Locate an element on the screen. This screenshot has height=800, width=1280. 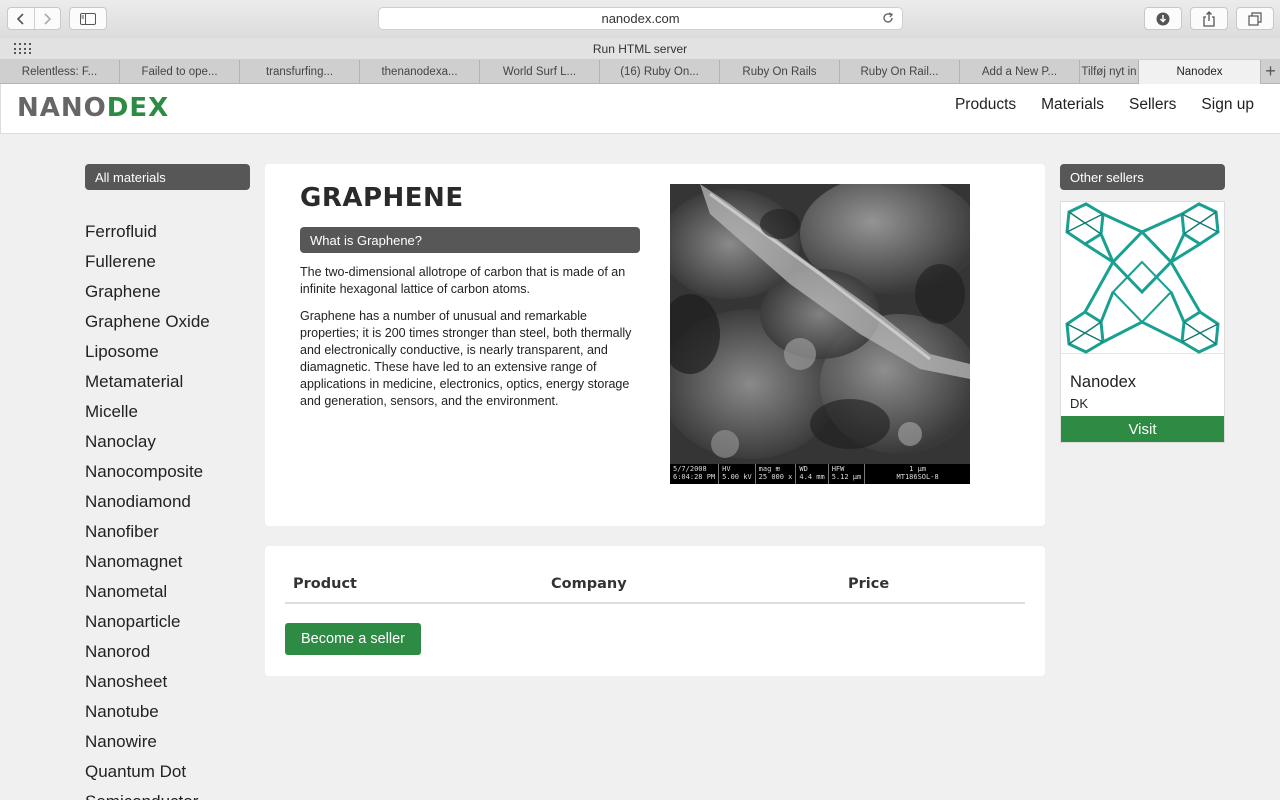
reload-icon is located at coordinates (888, 18).